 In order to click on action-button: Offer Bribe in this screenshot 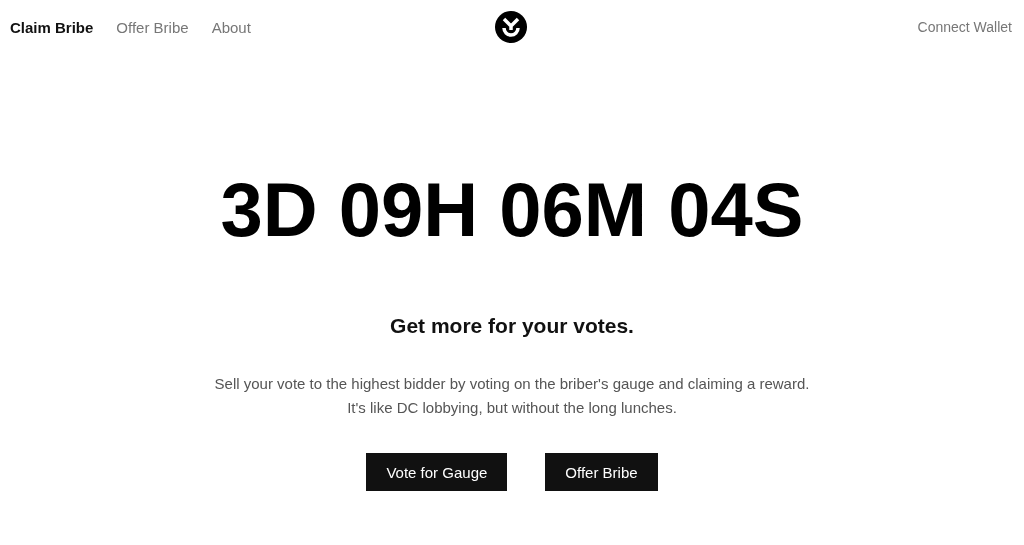, I will do `click(601, 472)`.